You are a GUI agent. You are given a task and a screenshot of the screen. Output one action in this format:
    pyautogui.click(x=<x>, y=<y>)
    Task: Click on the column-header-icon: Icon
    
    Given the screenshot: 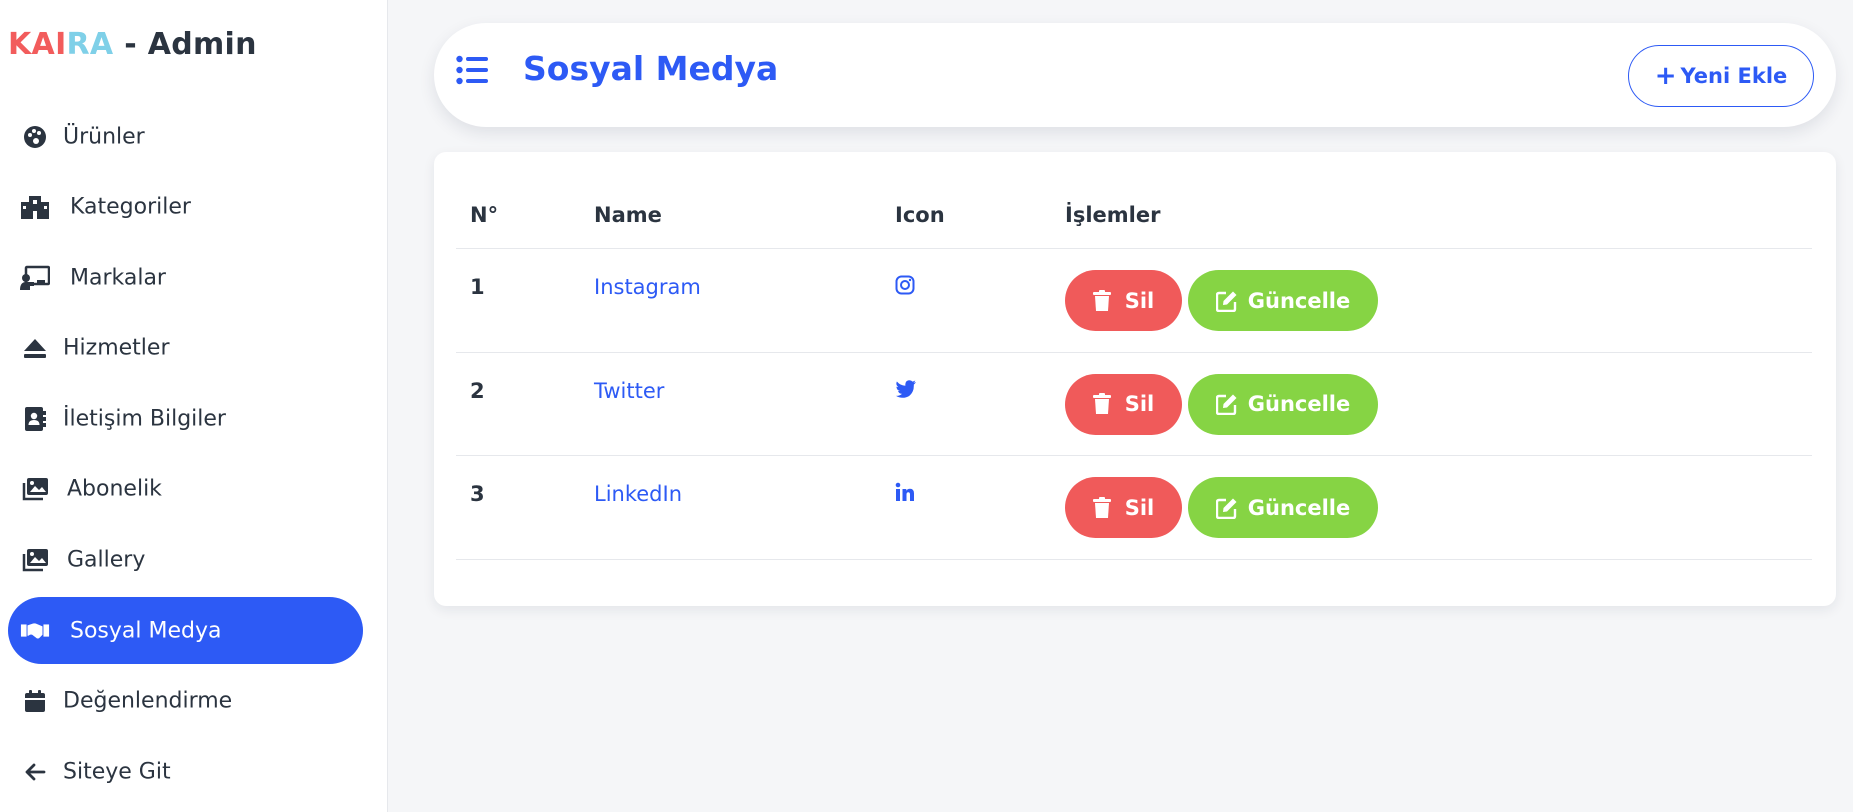 What is the action you would take?
    pyautogui.click(x=920, y=215)
    